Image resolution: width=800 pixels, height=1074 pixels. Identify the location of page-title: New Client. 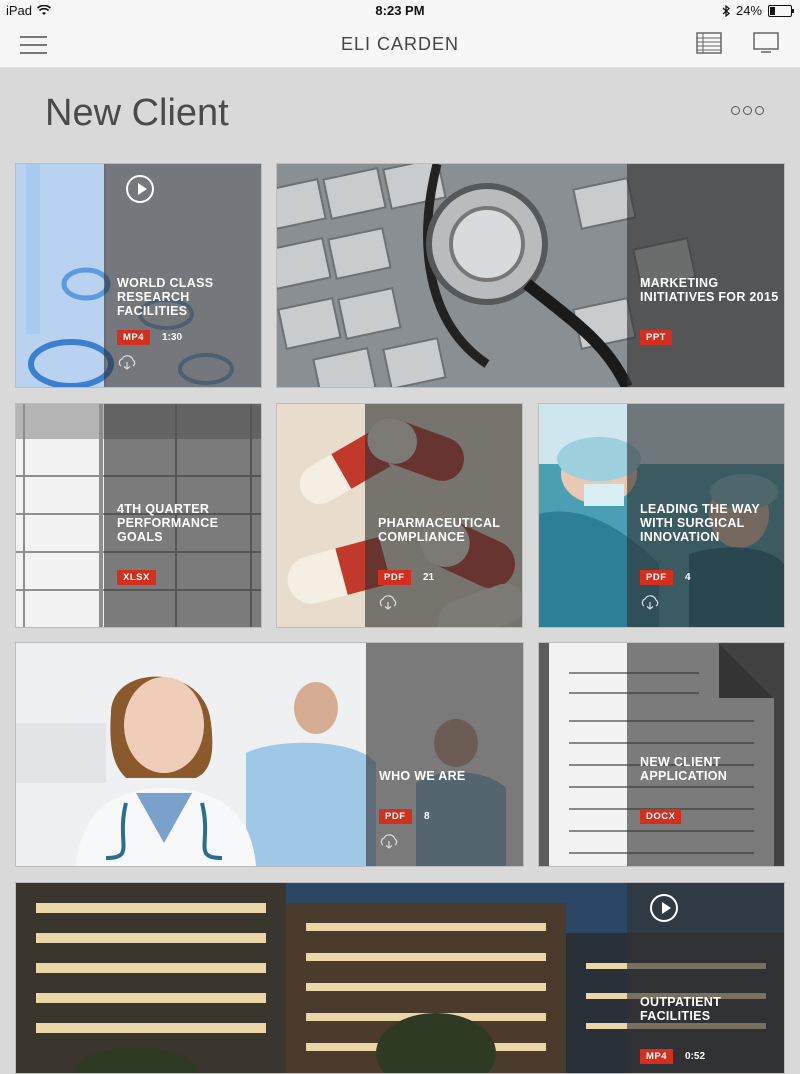
(137, 113).